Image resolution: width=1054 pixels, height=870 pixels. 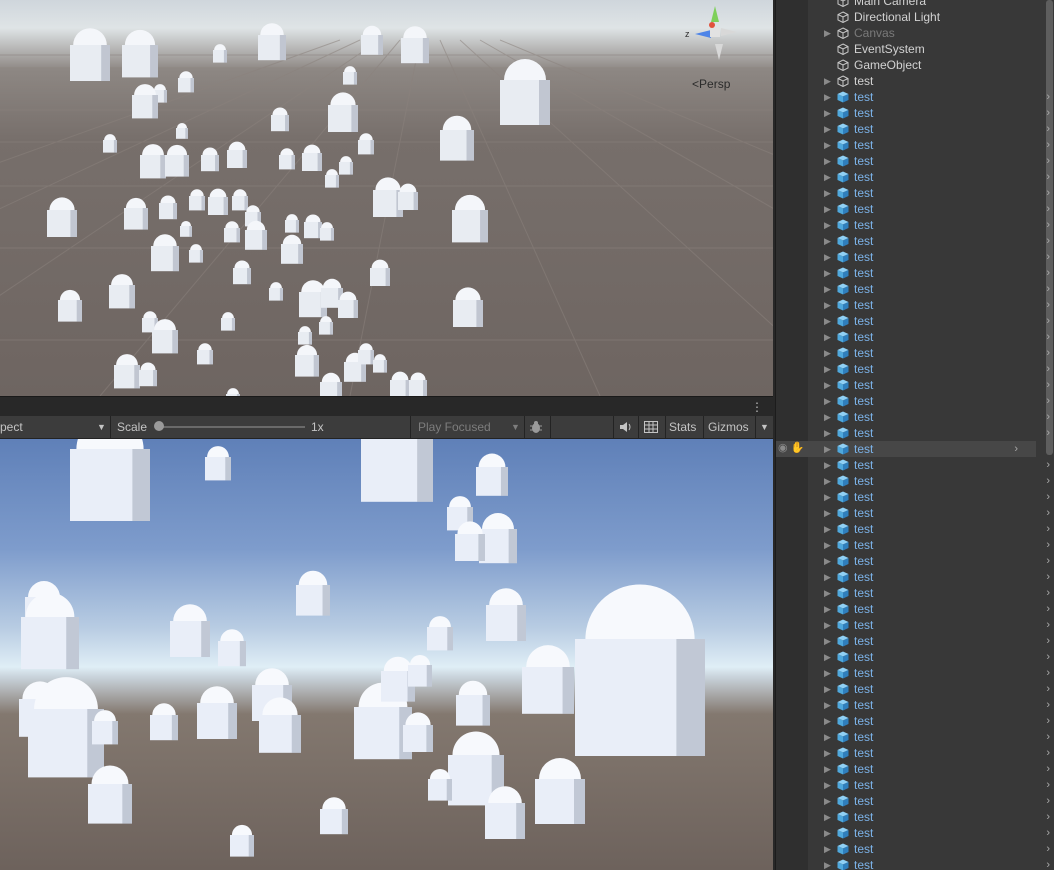 What do you see at coordinates (11, 427) in the screenshot?
I see `display-dropdown: pect` at bounding box center [11, 427].